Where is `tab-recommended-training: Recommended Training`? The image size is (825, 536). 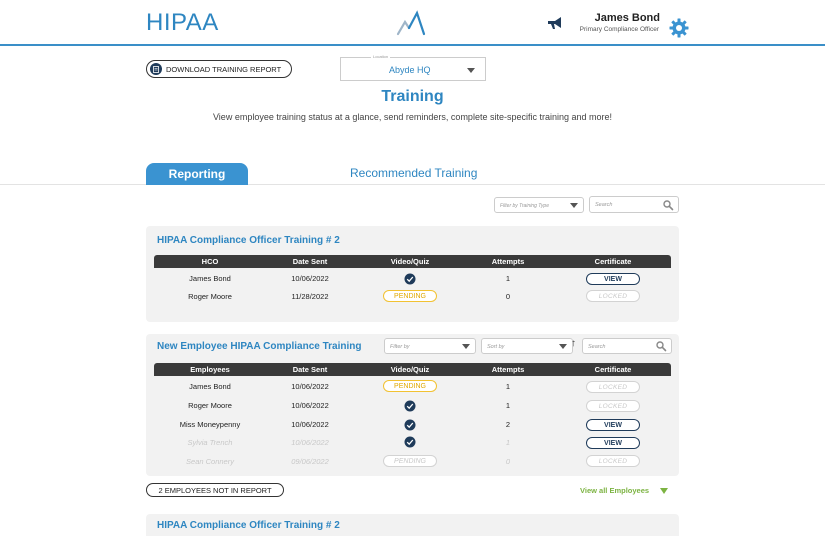 tab-recommended-training: Recommended Training is located at coordinates (413, 173).